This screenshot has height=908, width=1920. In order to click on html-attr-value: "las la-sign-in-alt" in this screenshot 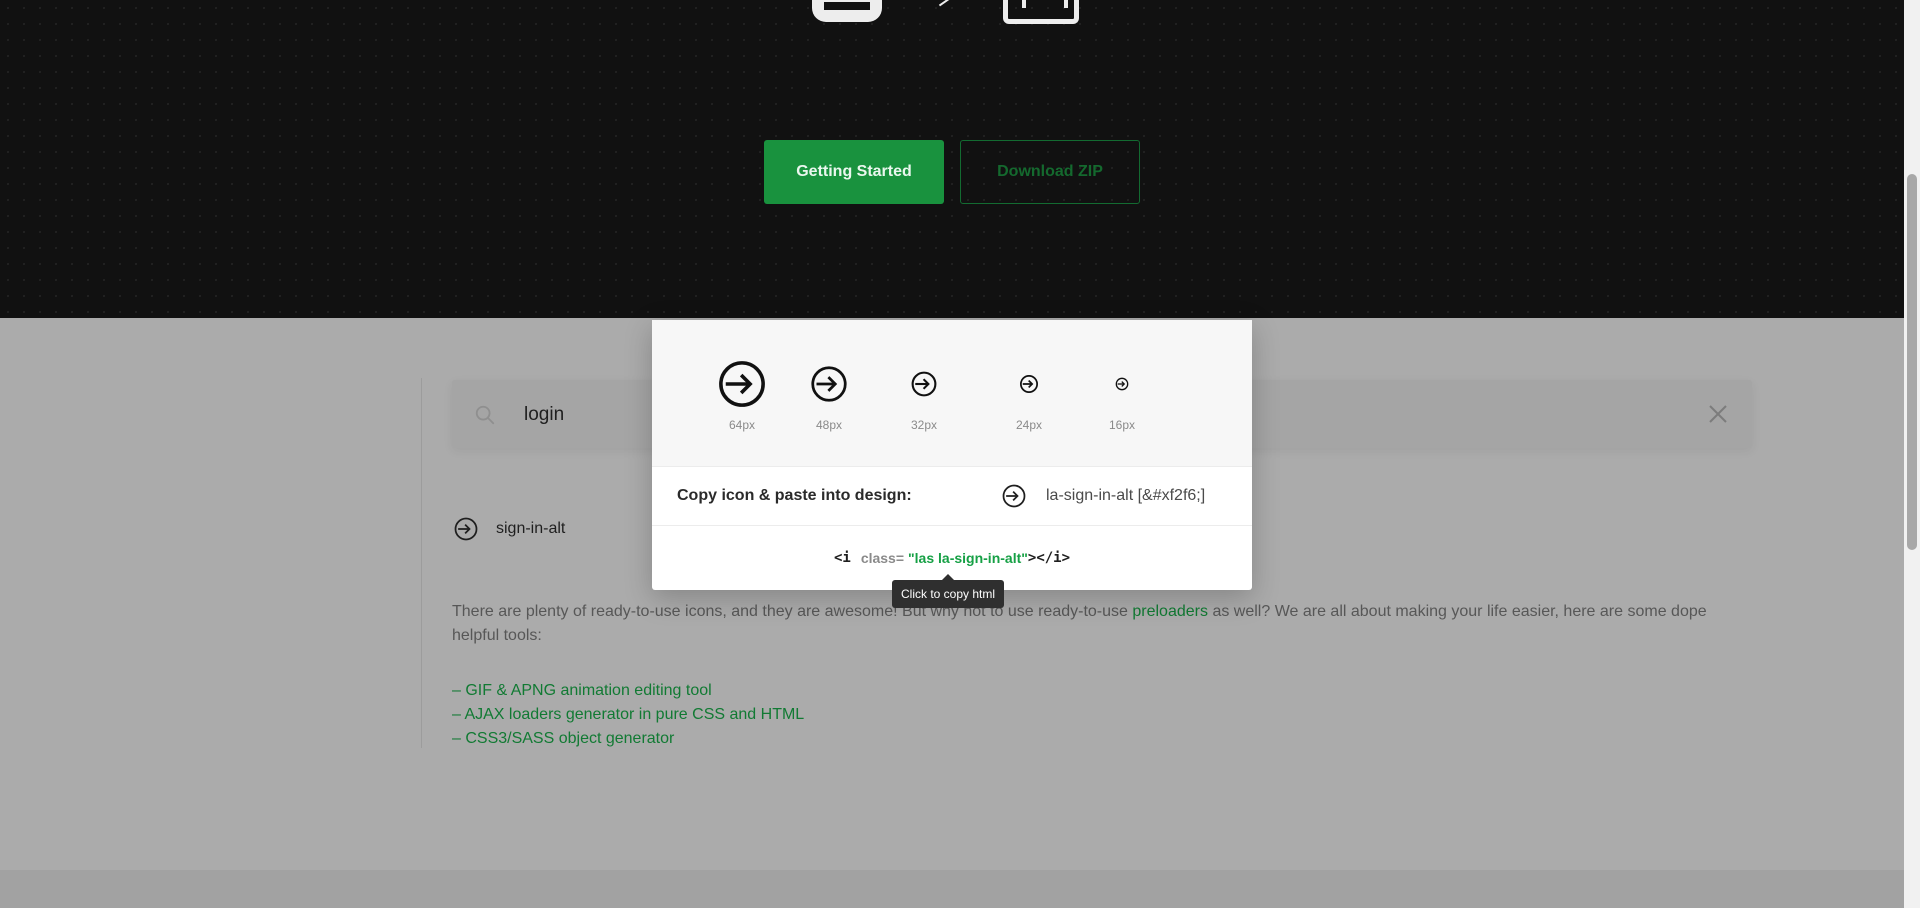, I will do `click(968, 558)`.